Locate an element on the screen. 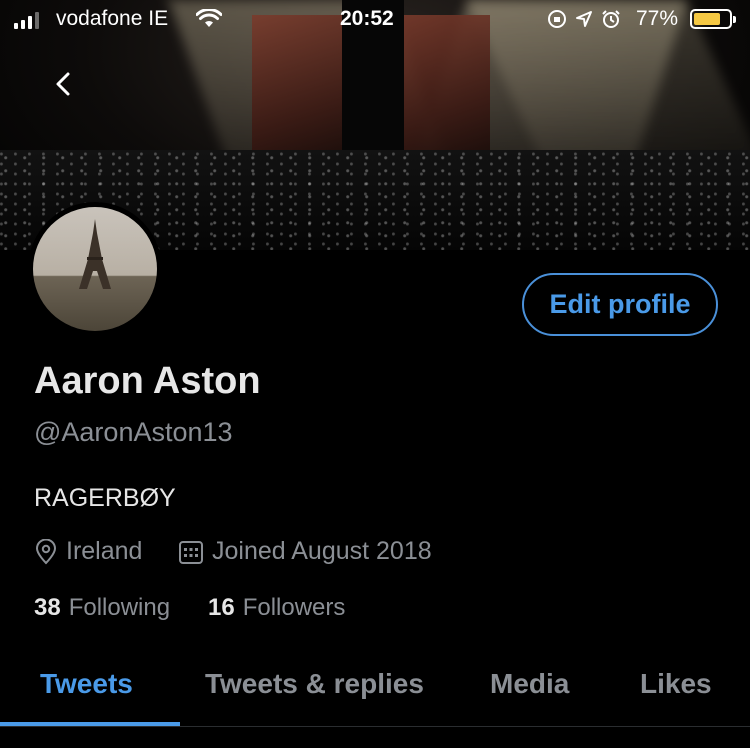 This screenshot has height=748, width=750. status-icons is located at coordinates (584, 19).